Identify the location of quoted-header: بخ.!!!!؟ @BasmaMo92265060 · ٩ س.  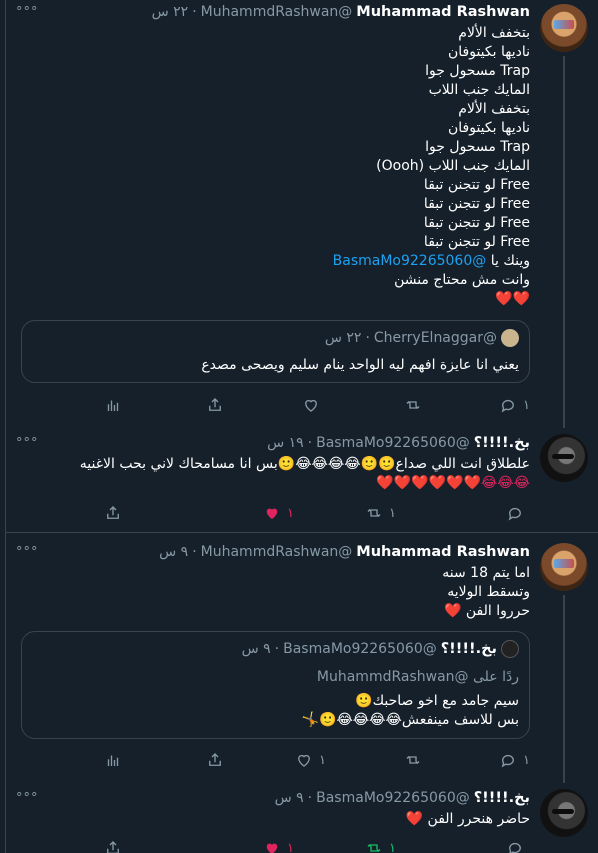
(380, 649).